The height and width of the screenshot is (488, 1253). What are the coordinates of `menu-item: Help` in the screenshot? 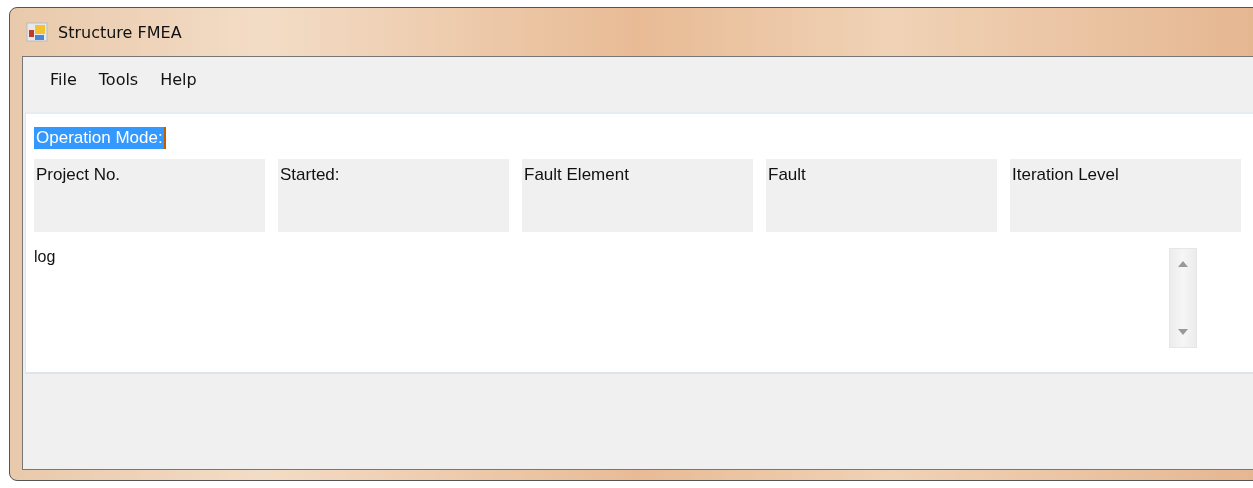 It's located at (178, 79).